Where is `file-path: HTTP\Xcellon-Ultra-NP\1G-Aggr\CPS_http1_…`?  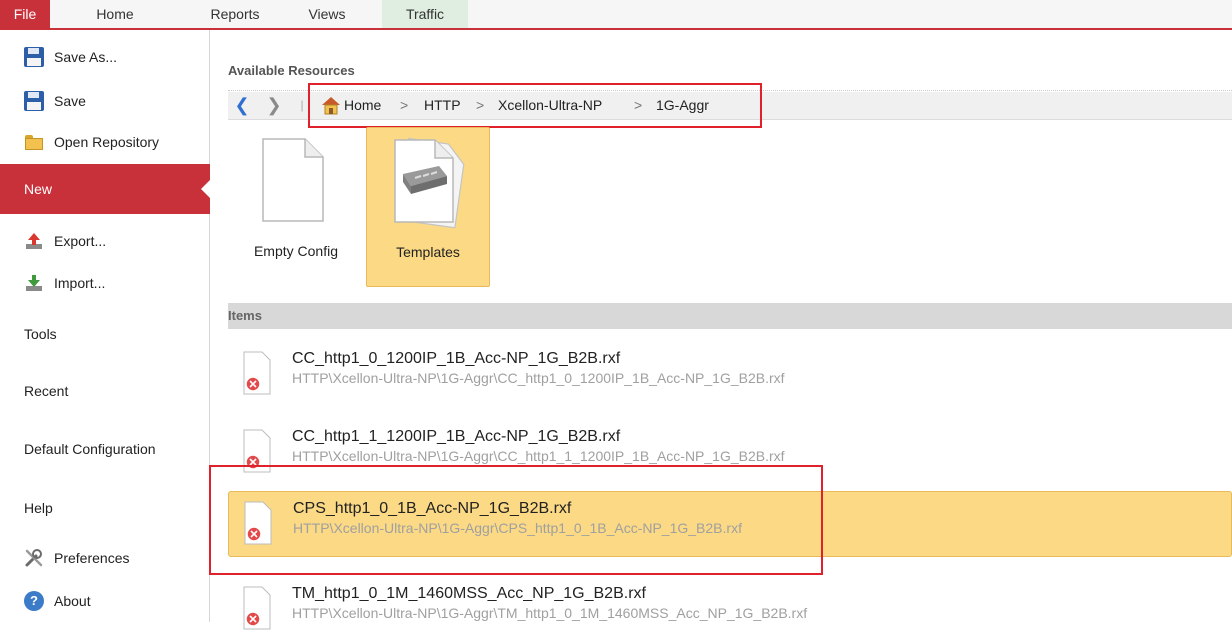 file-path: HTTP\Xcellon-Ultra-NP\1G-Aggr\CPS_http1_… is located at coordinates (517, 528).